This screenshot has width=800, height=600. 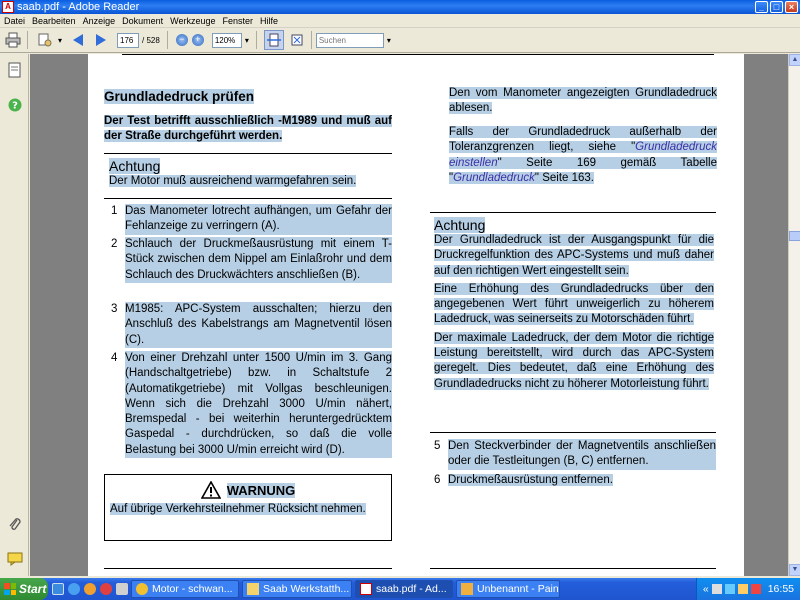 What do you see at coordinates (74, 589) in the screenshot?
I see `internet-explorer-icon` at bounding box center [74, 589].